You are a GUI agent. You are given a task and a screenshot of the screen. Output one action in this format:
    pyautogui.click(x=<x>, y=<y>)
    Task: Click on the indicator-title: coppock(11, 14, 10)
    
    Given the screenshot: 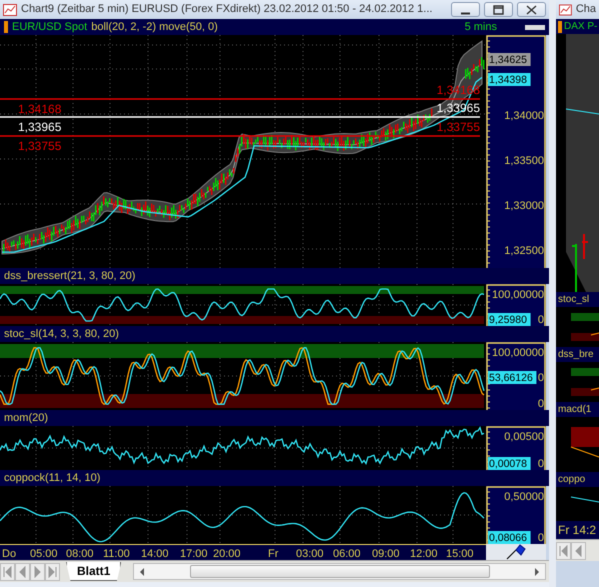 What is the action you would take?
    pyautogui.click(x=52, y=478)
    